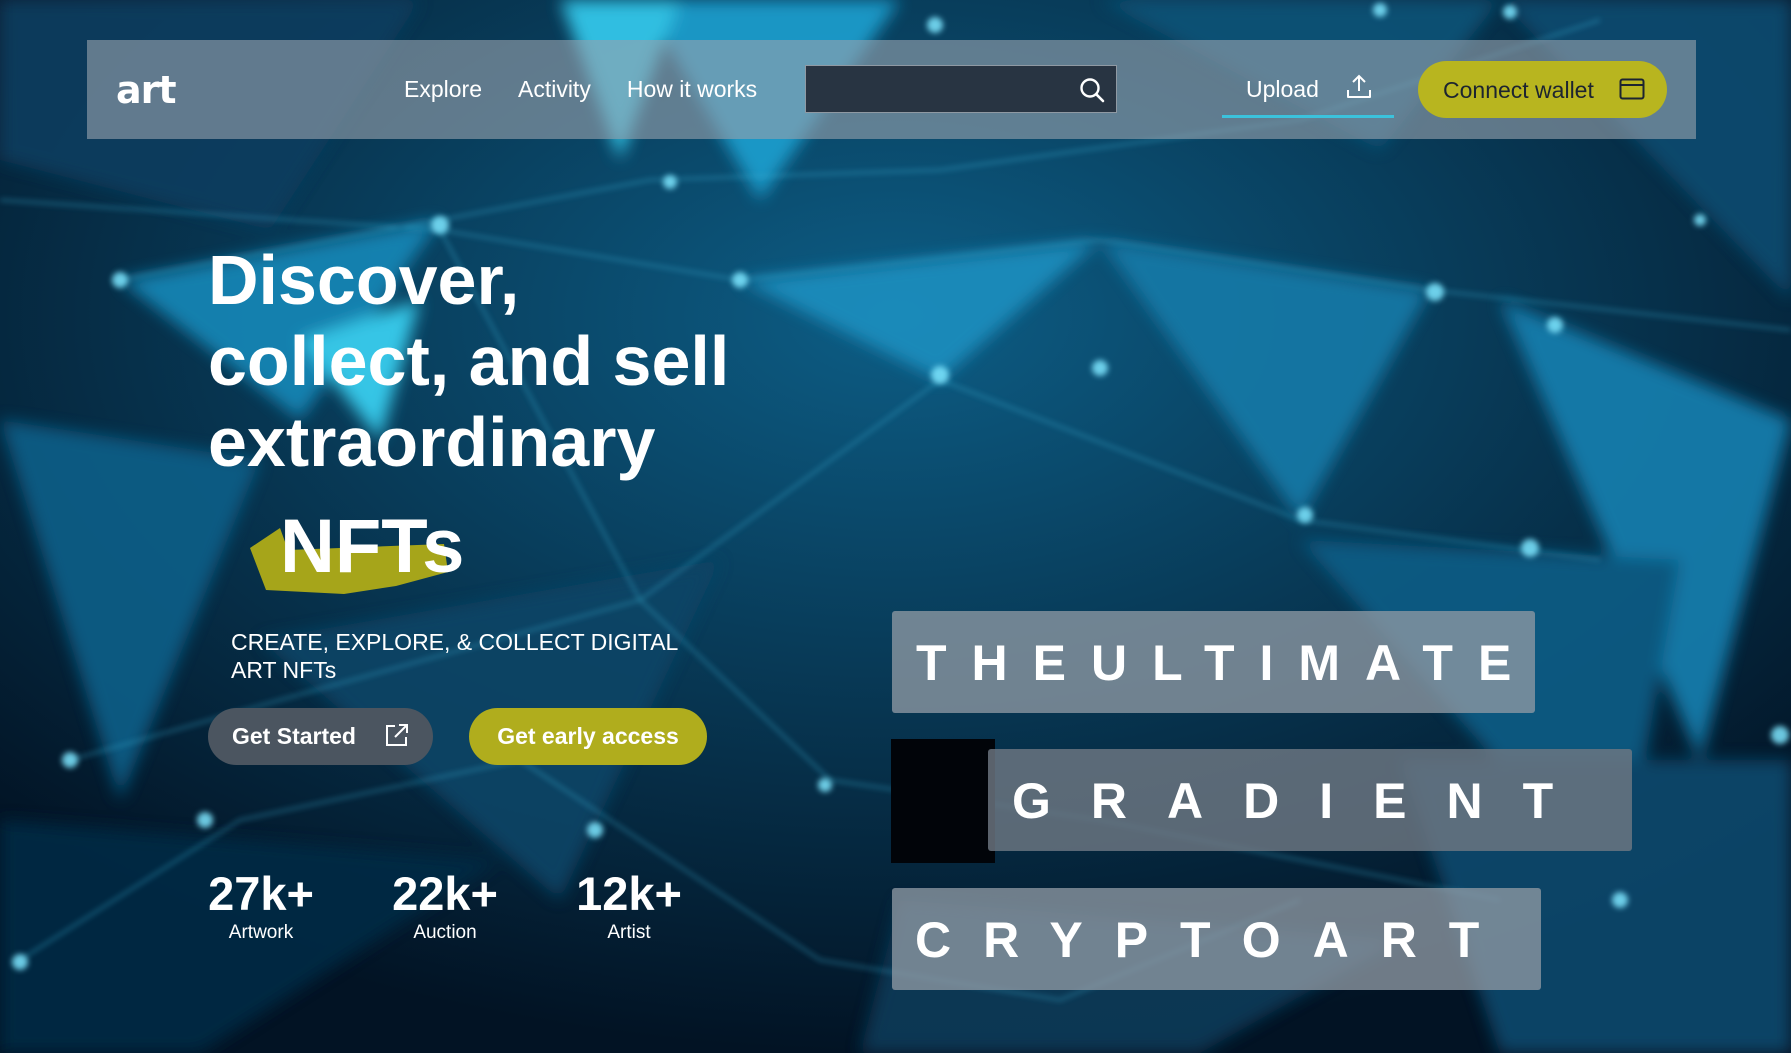 The height and width of the screenshot is (1053, 1791). What do you see at coordinates (284, 670) in the screenshot?
I see `subtitle-line-2: ART NFTs` at bounding box center [284, 670].